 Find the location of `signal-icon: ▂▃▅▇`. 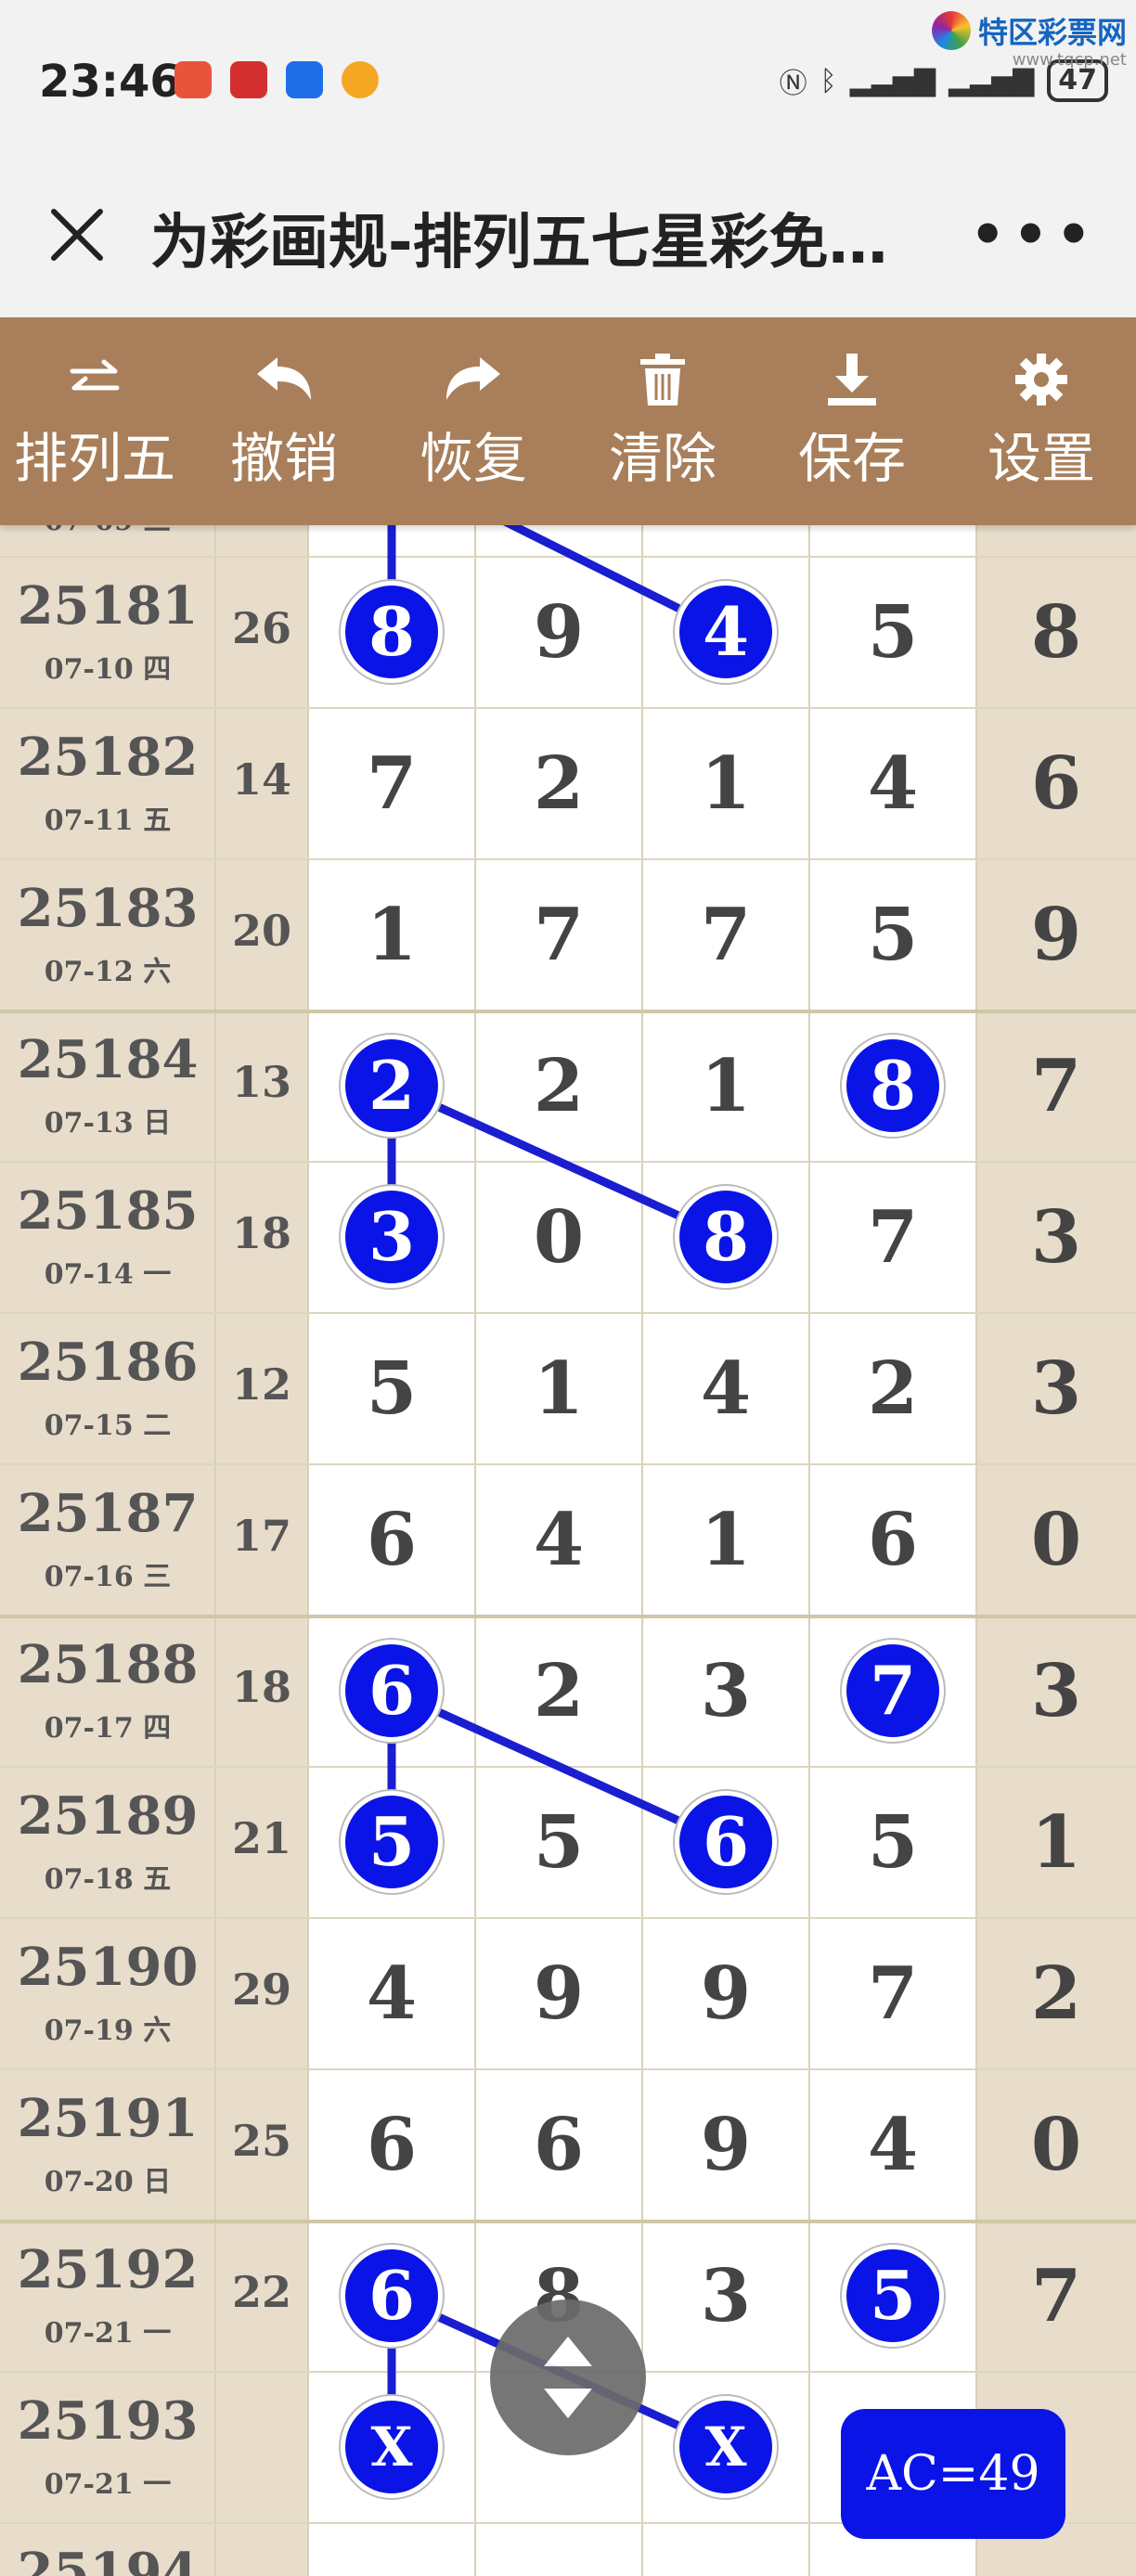

signal-icon: ▂▃▅▇ is located at coordinates (892, 81).